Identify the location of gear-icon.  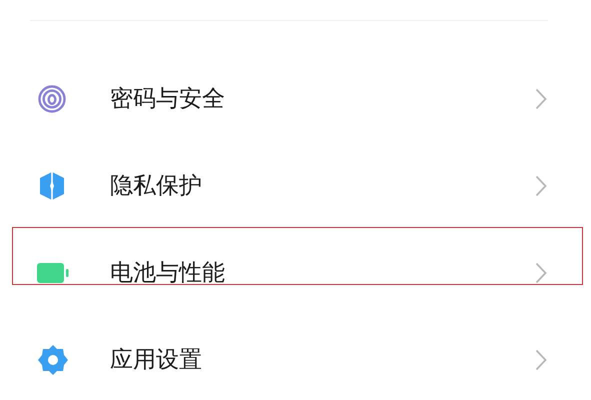
(53, 360).